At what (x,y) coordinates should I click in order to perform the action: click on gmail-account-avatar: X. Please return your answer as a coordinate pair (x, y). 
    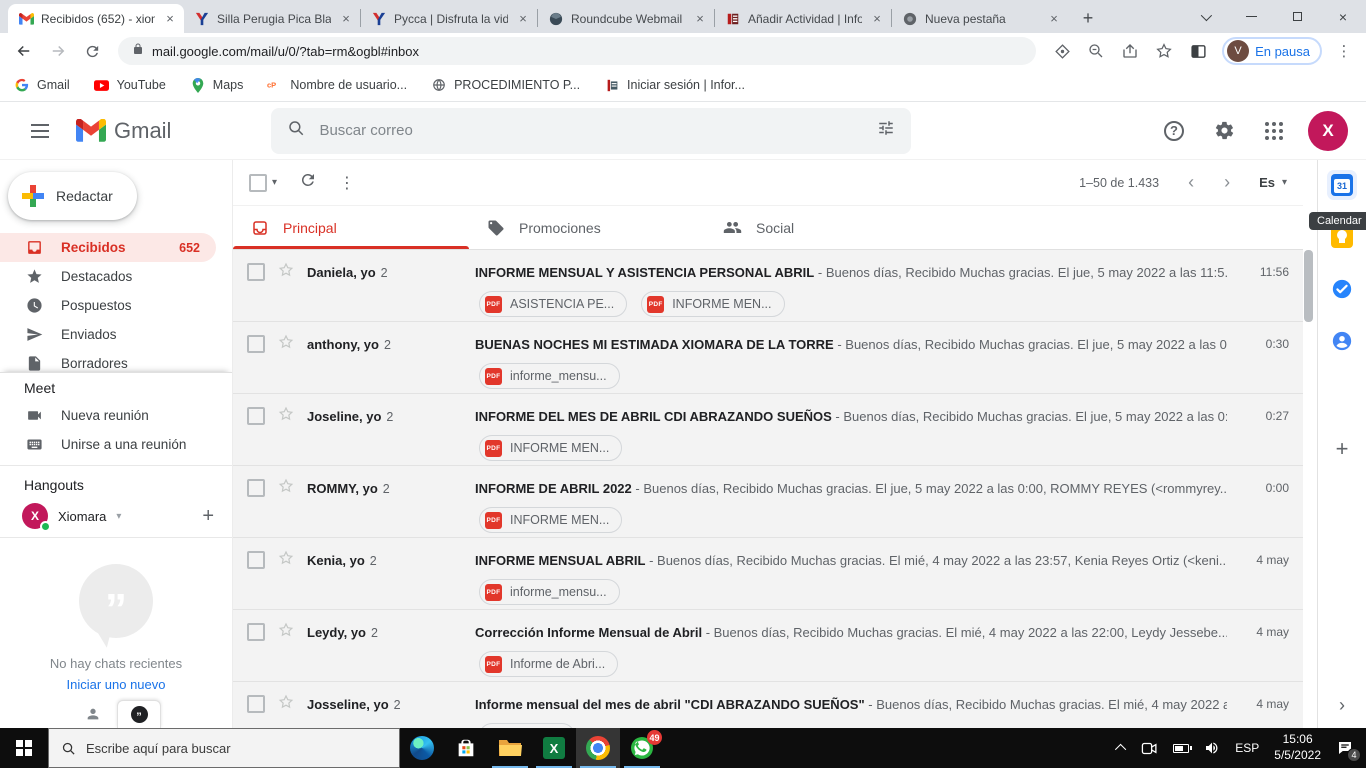
    Looking at the image, I should click on (1328, 130).